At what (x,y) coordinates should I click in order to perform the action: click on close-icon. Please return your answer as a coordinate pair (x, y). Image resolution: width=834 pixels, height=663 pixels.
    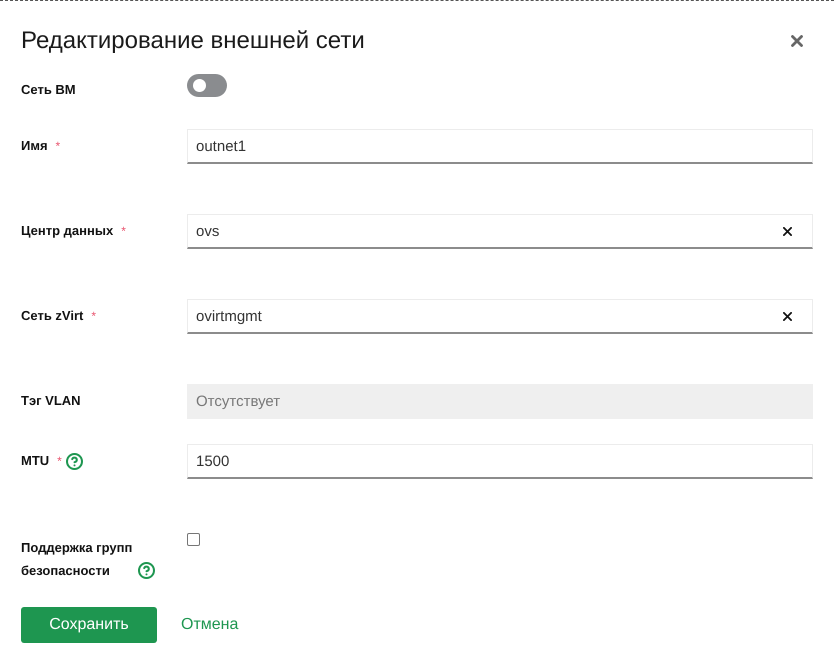
    Looking at the image, I should click on (797, 41).